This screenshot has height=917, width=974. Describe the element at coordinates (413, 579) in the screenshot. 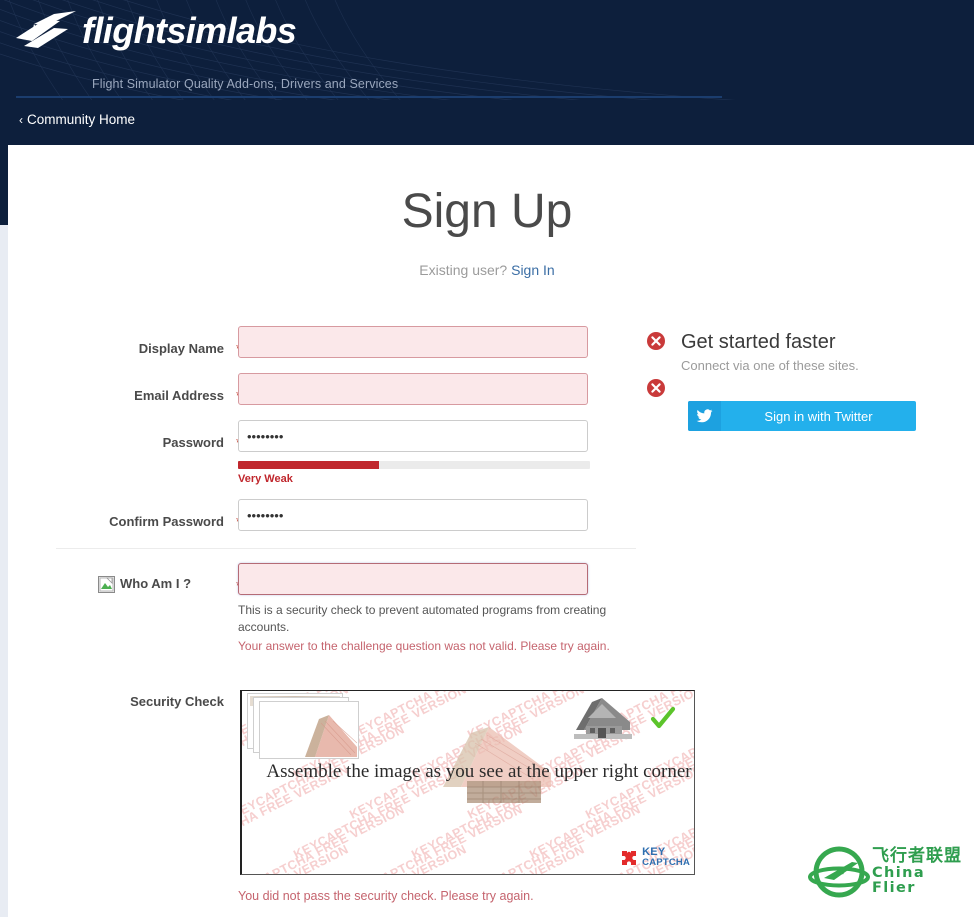

I see `whoami-input` at that location.